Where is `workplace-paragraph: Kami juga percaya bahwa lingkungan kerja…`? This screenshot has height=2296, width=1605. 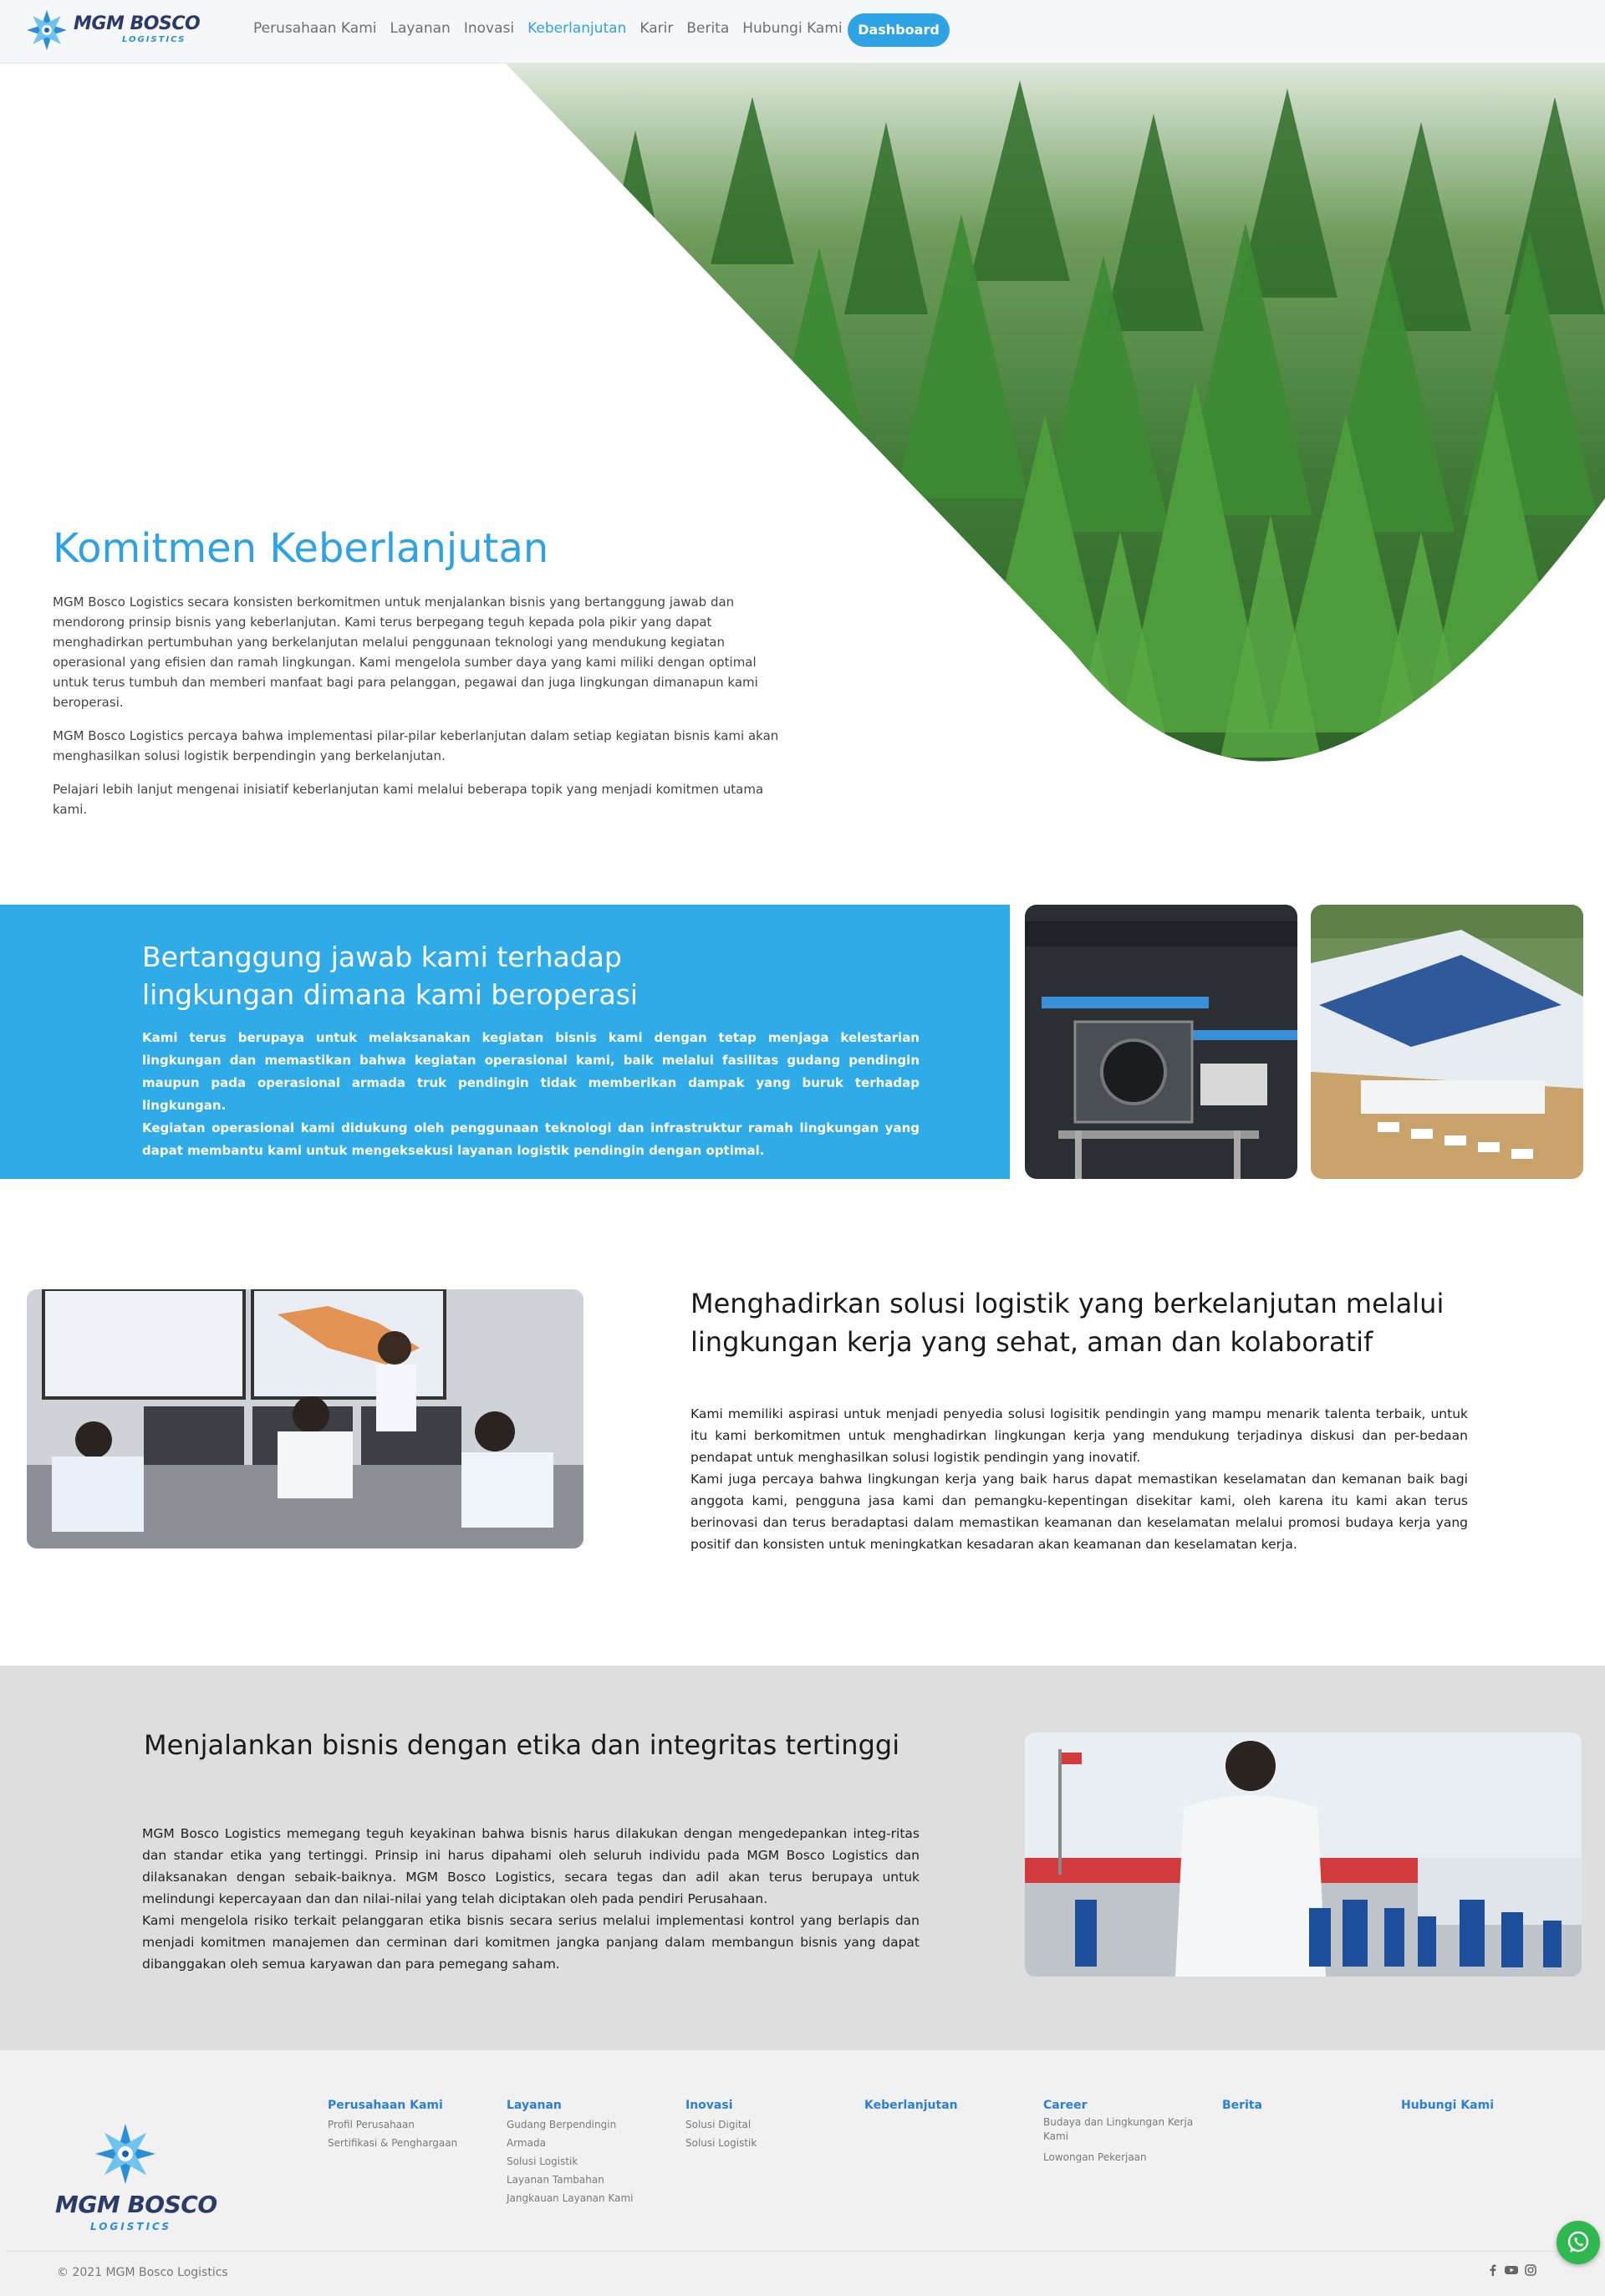 workplace-paragraph: Kami juga percaya bahwa lingkungan kerja… is located at coordinates (1079, 1512).